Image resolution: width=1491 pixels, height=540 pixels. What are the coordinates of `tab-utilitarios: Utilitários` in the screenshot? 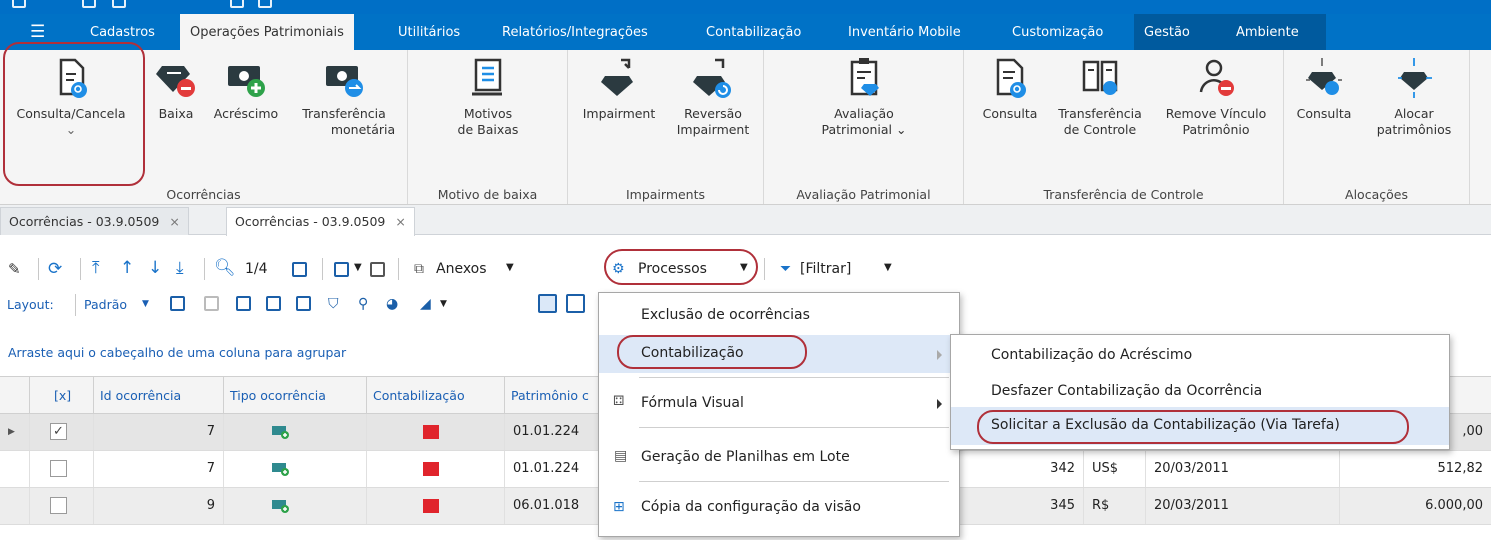 It's located at (429, 32).